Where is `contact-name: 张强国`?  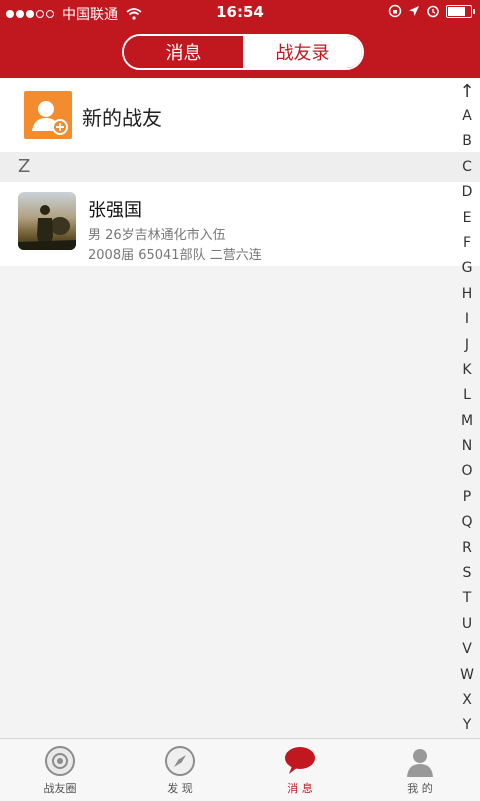
contact-name: 张强国 is located at coordinates (115, 210).